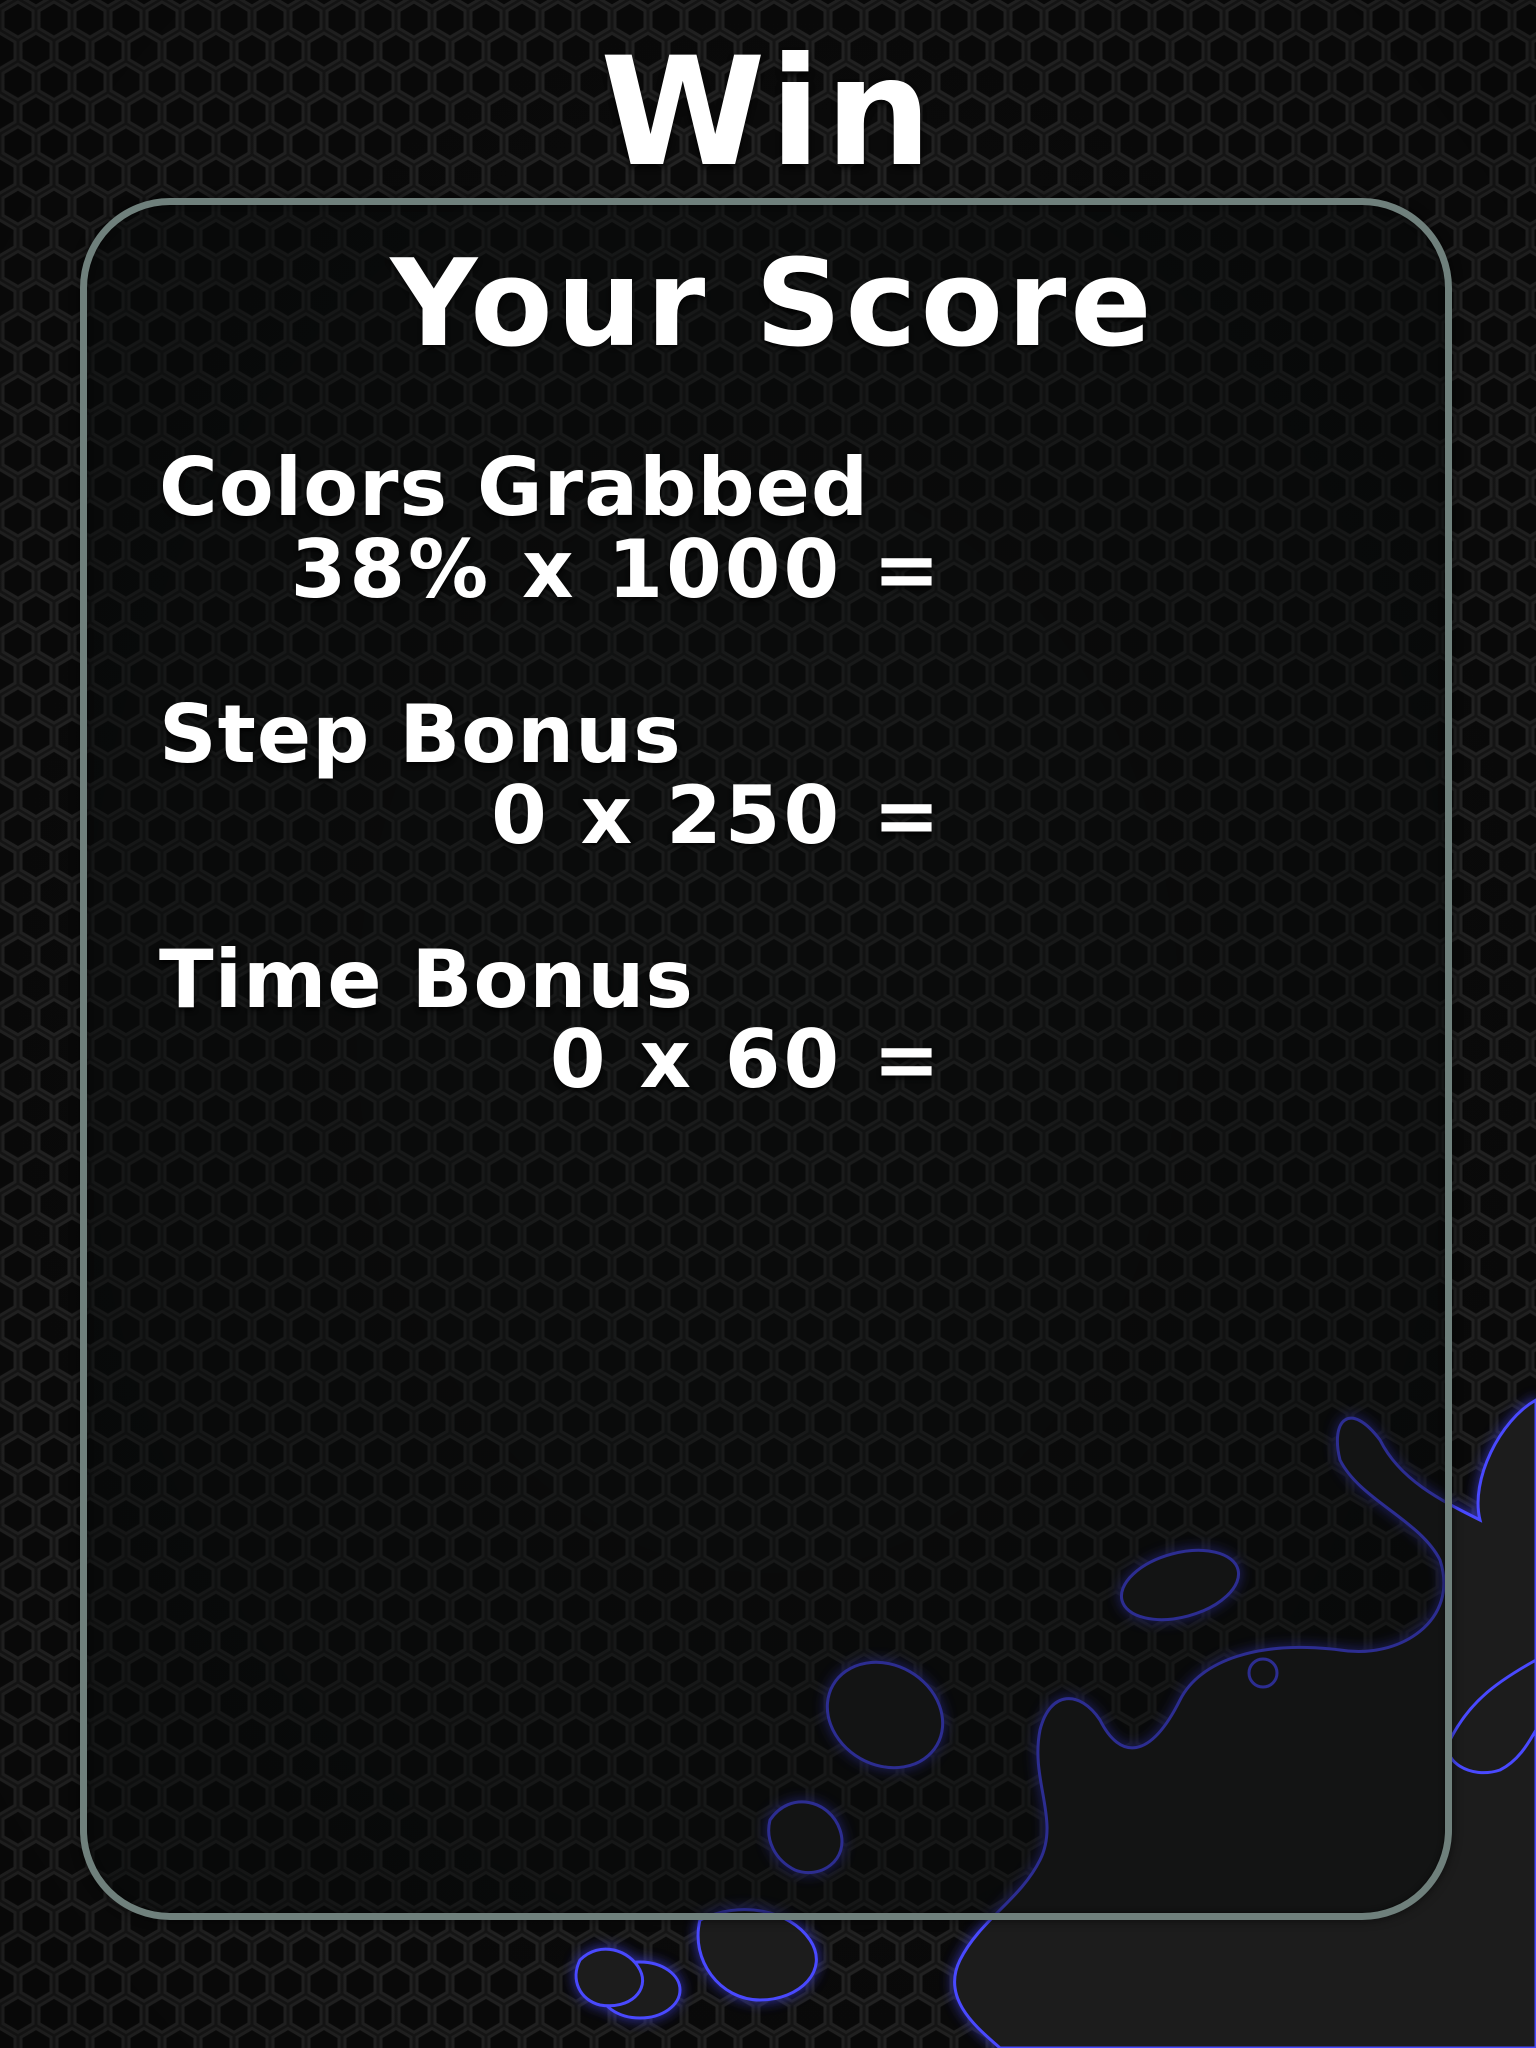  What do you see at coordinates (717, 815) in the screenshot?
I see `step-bonus-formula: 0 x 250 =` at bounding box center [717, 815].